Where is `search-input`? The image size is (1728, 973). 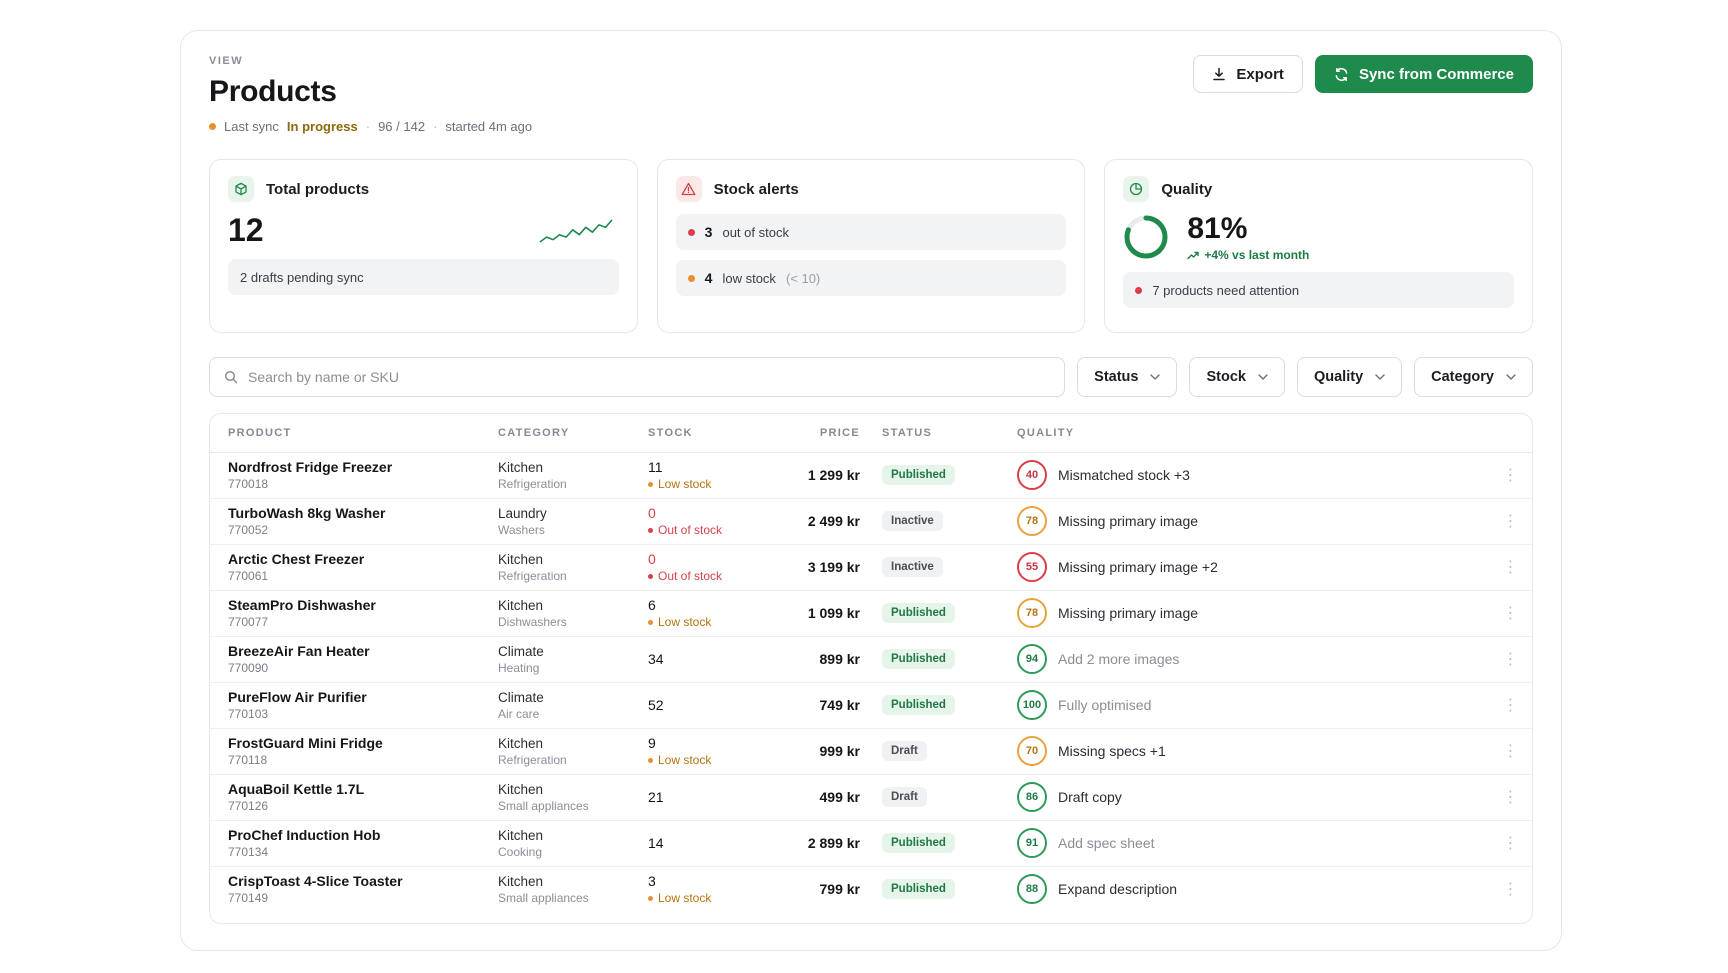 search-input is located at coordinates (649, 377).